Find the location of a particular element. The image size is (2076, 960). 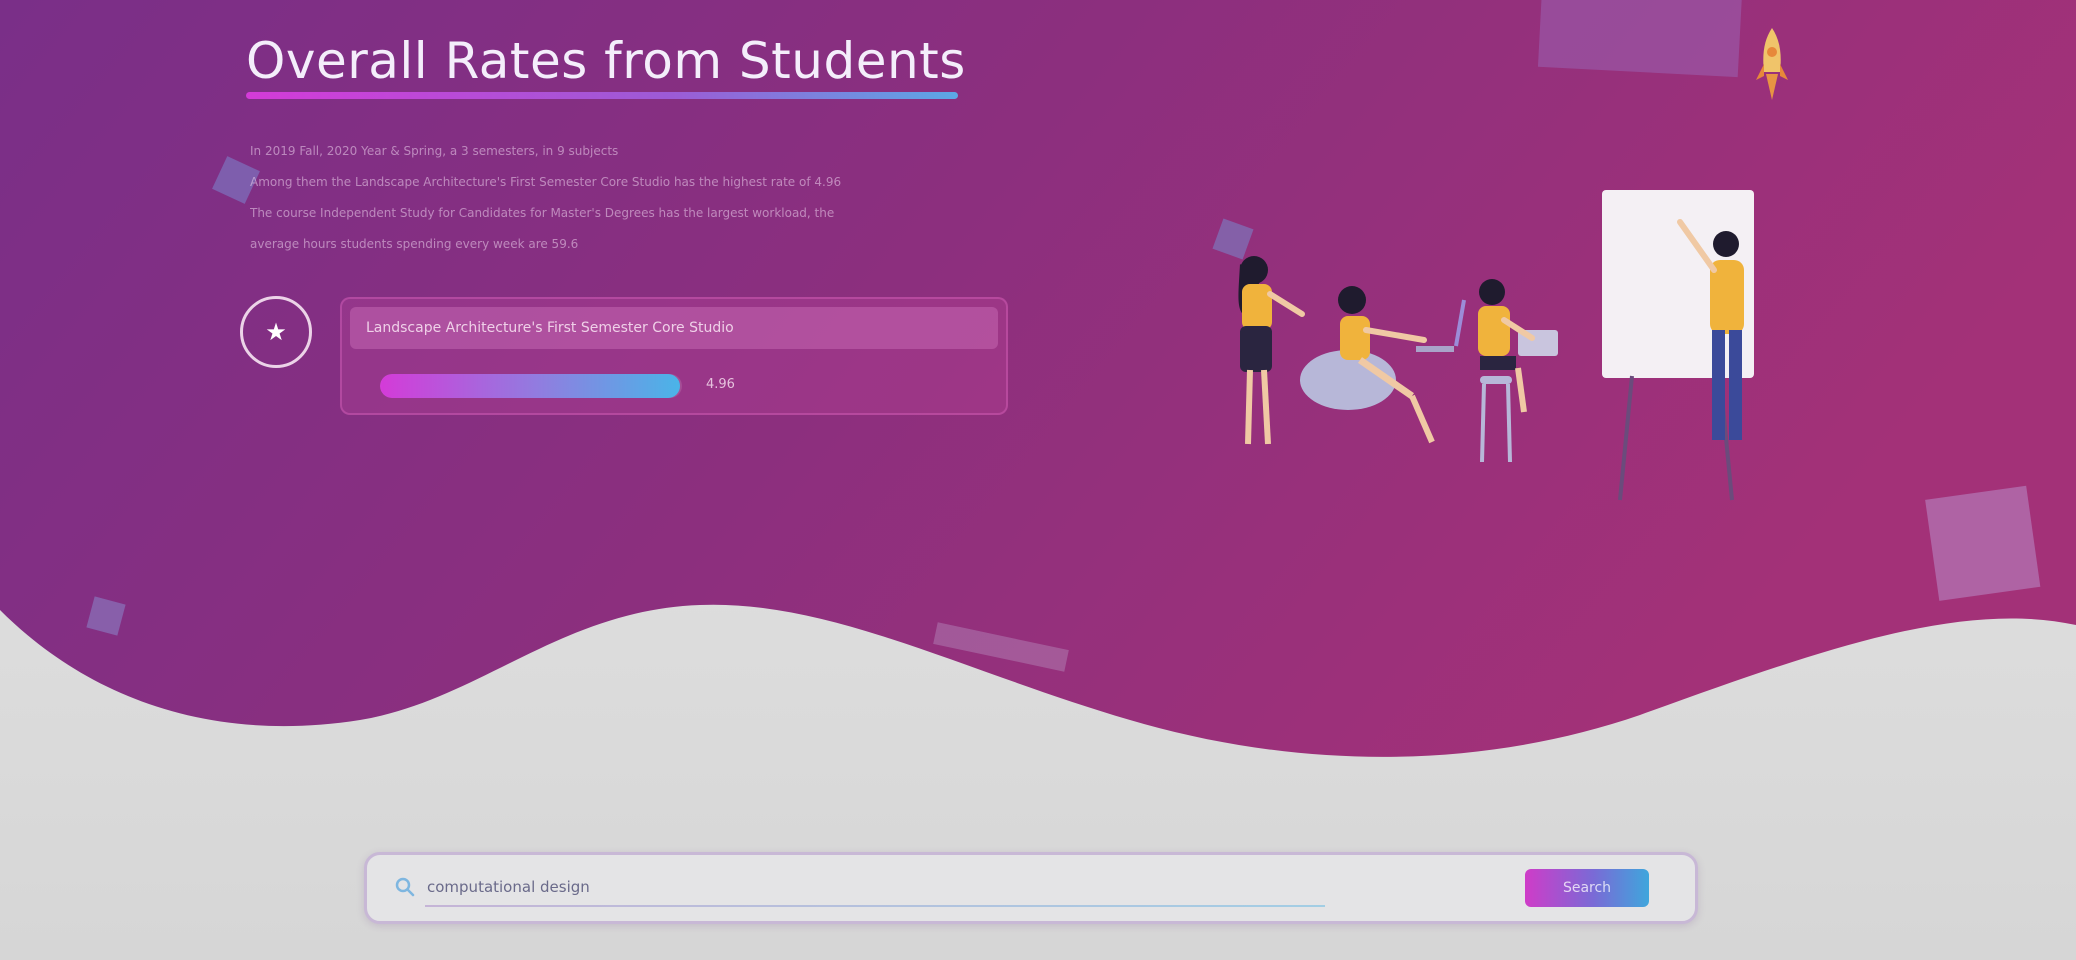

deco-square-top is located at coordinates (1639, 39).